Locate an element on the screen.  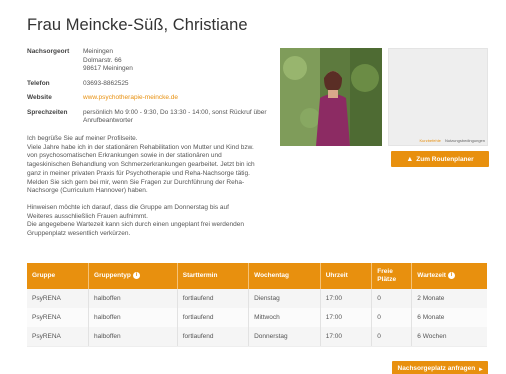
col-free-spots: Freie Plätze is located at coordinates (392, 276).